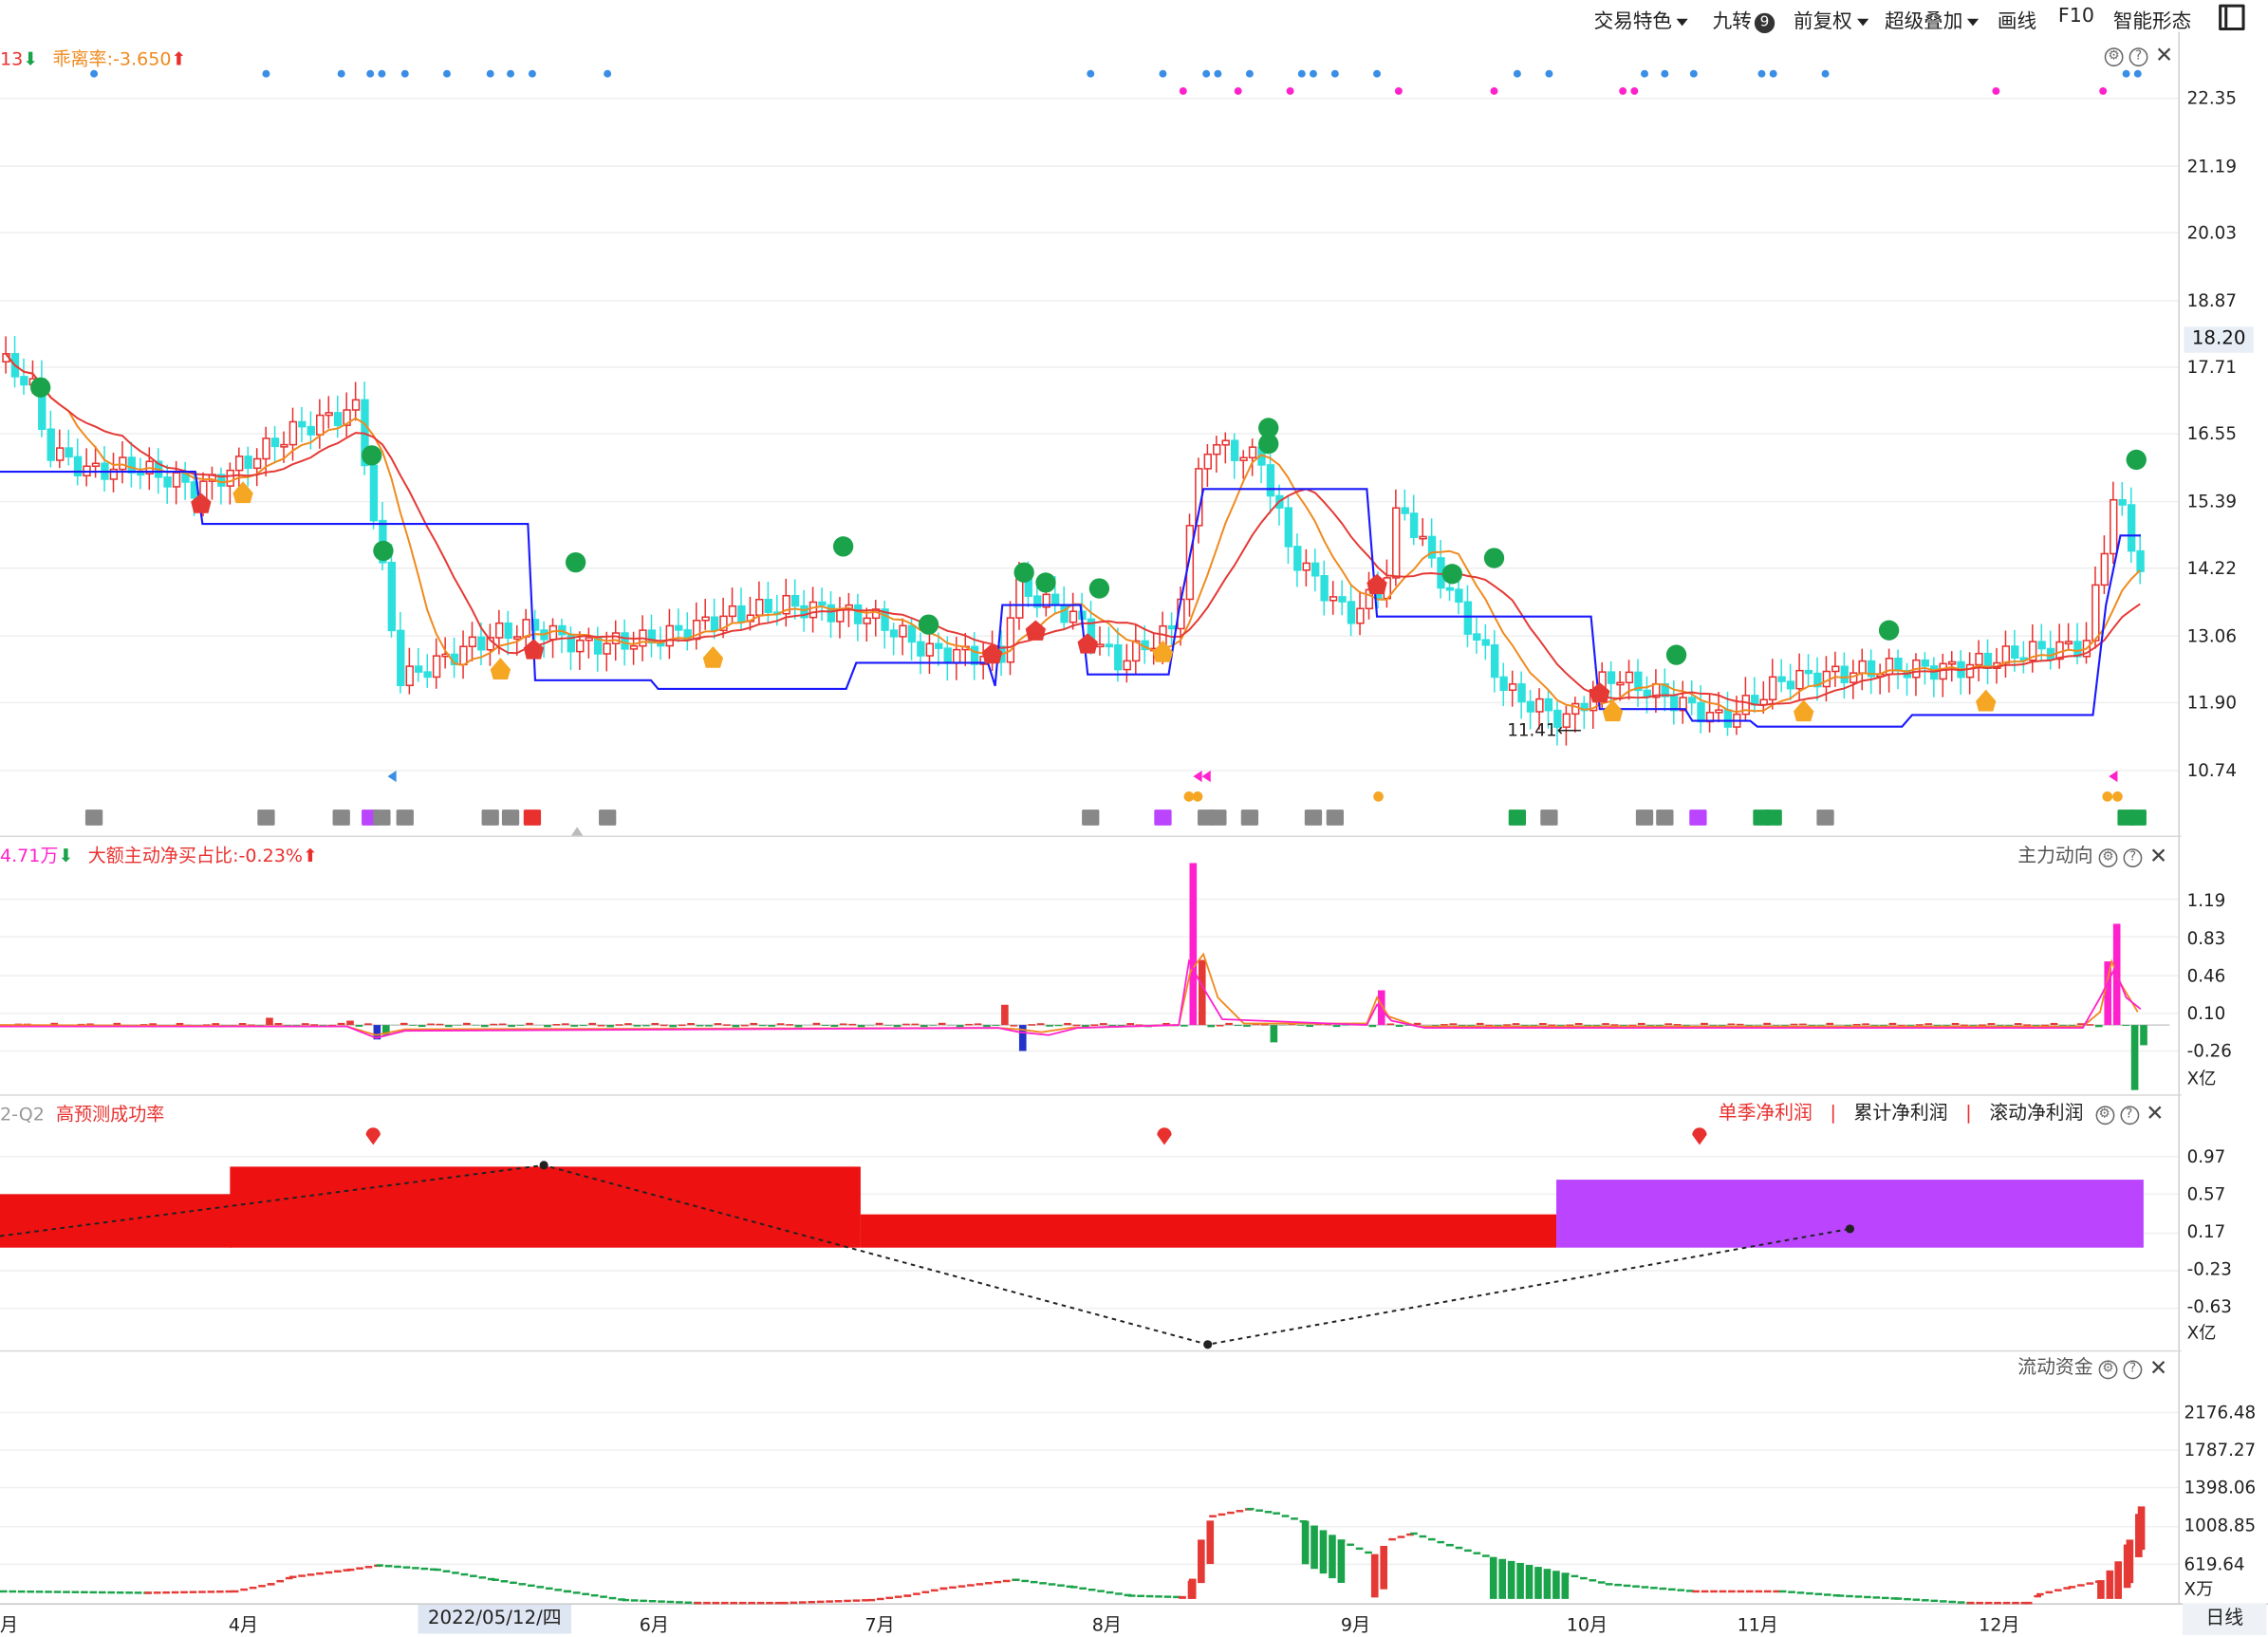 Image resolution: width=2268 pixels, height=1637 pixels. I want to click on prediction-rate-label: 高预测成功率, so click(110, 1114).